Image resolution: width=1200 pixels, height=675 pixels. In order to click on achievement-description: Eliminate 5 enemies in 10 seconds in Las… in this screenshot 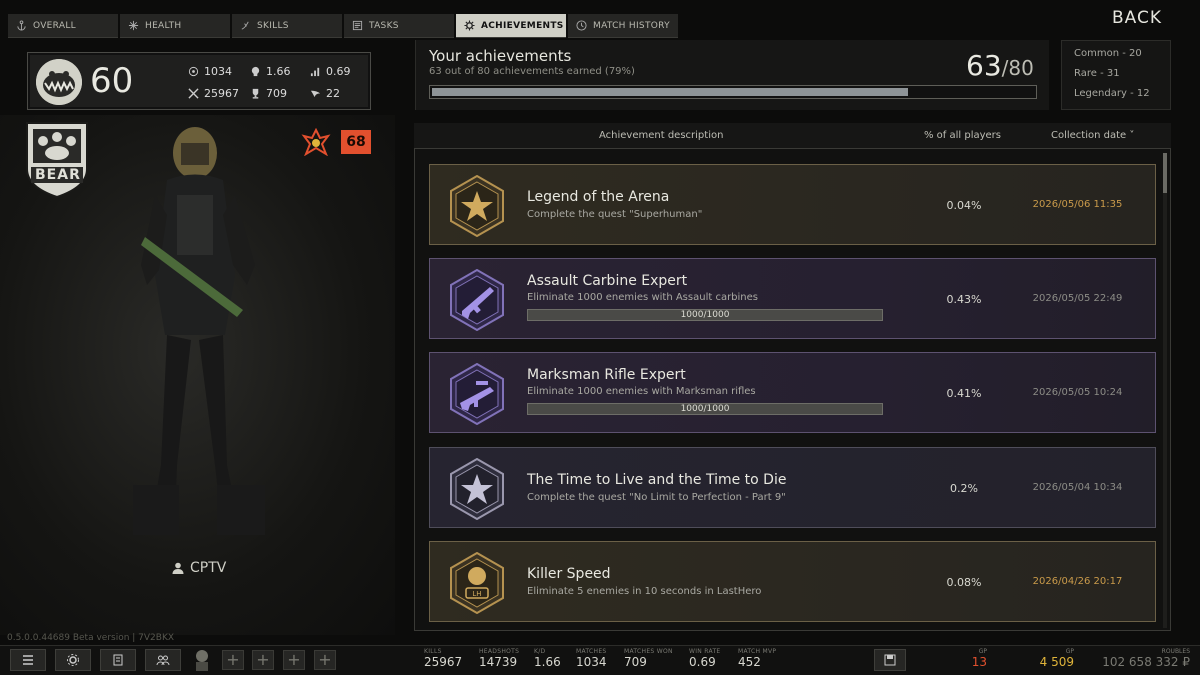, I will do `click(644, 591)`.